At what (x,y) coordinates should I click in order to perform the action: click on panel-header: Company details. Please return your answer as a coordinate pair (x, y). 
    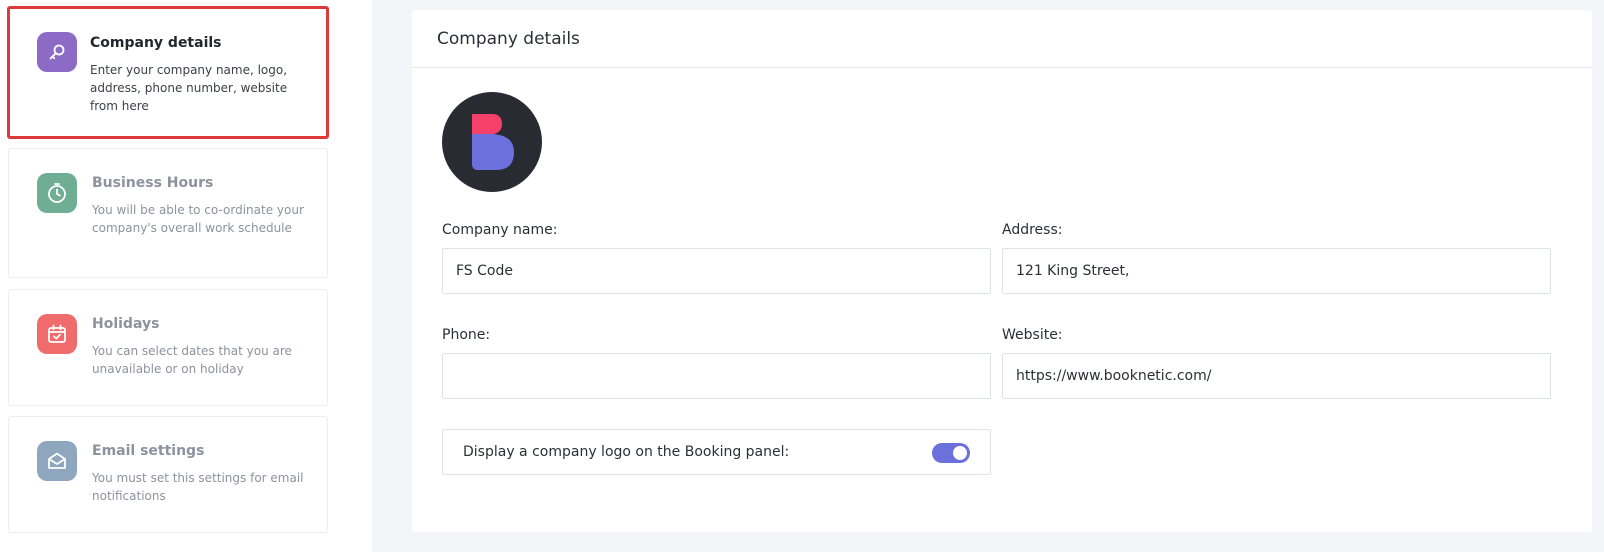
    Looking at the image, I should click on (1002, 39).